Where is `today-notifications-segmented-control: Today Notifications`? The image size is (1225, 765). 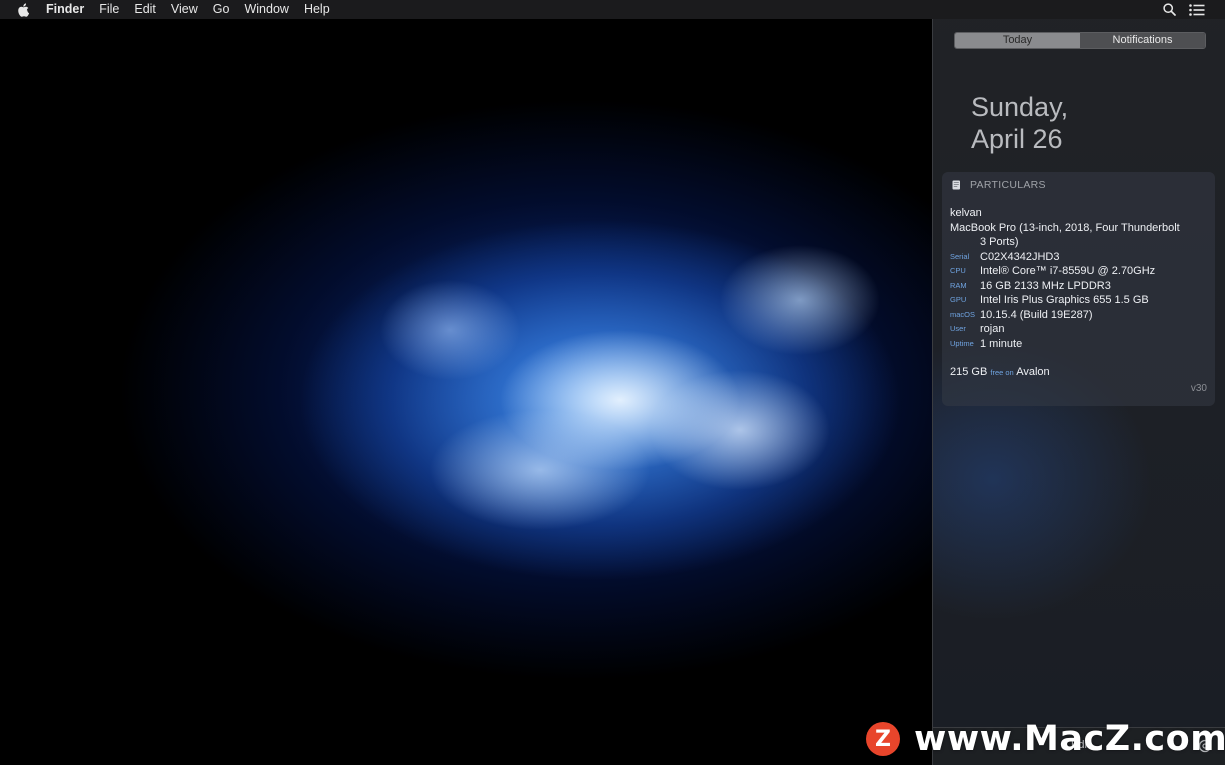 today-notifications-segmented-control: Today Notifications is located at coordinates (1080, 40).